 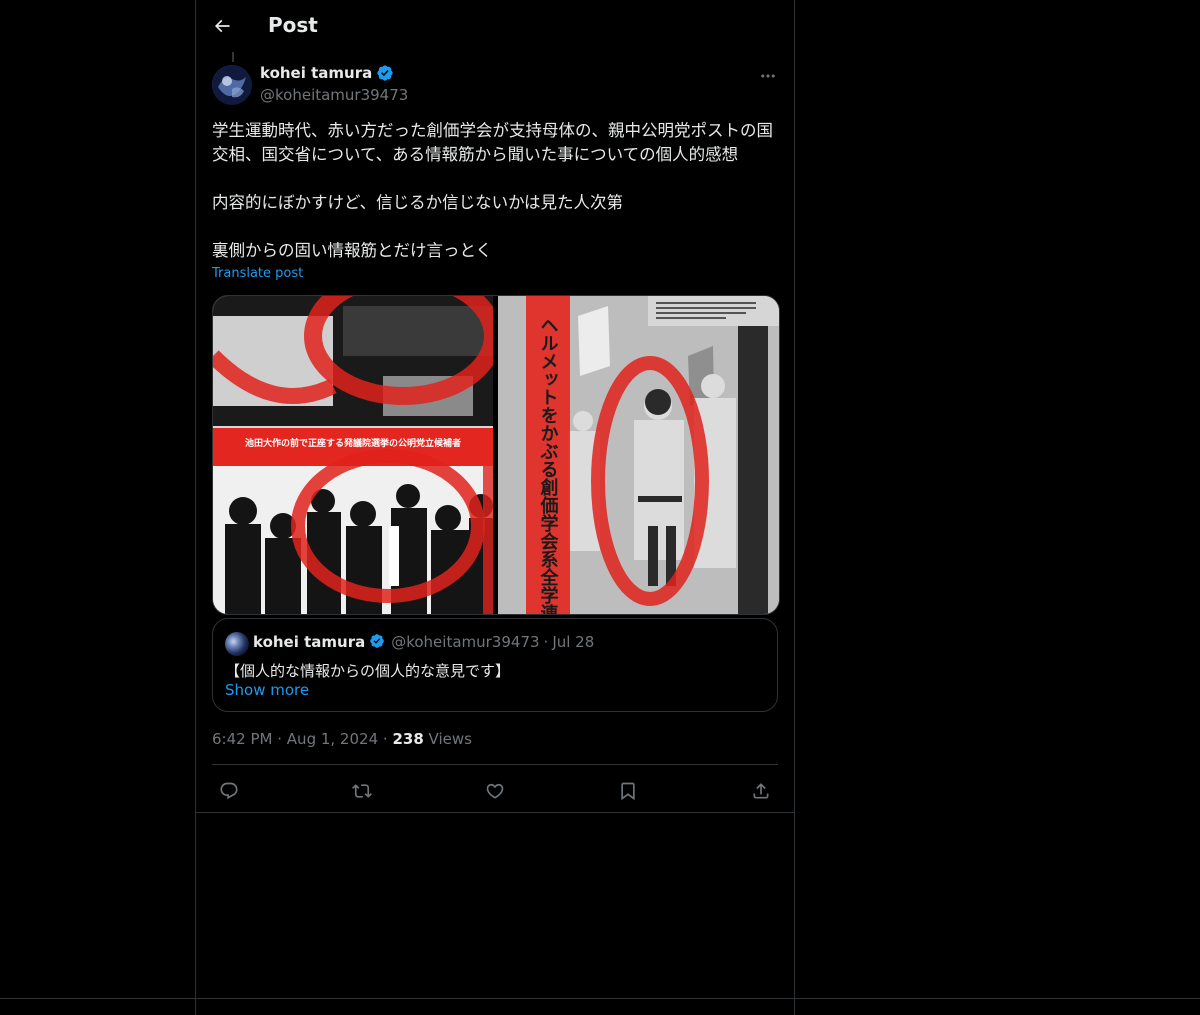 What do you see at coordinates (600, 998) in the screenshot?
I see `page-bottom-border` at bounding box center [600, 998].